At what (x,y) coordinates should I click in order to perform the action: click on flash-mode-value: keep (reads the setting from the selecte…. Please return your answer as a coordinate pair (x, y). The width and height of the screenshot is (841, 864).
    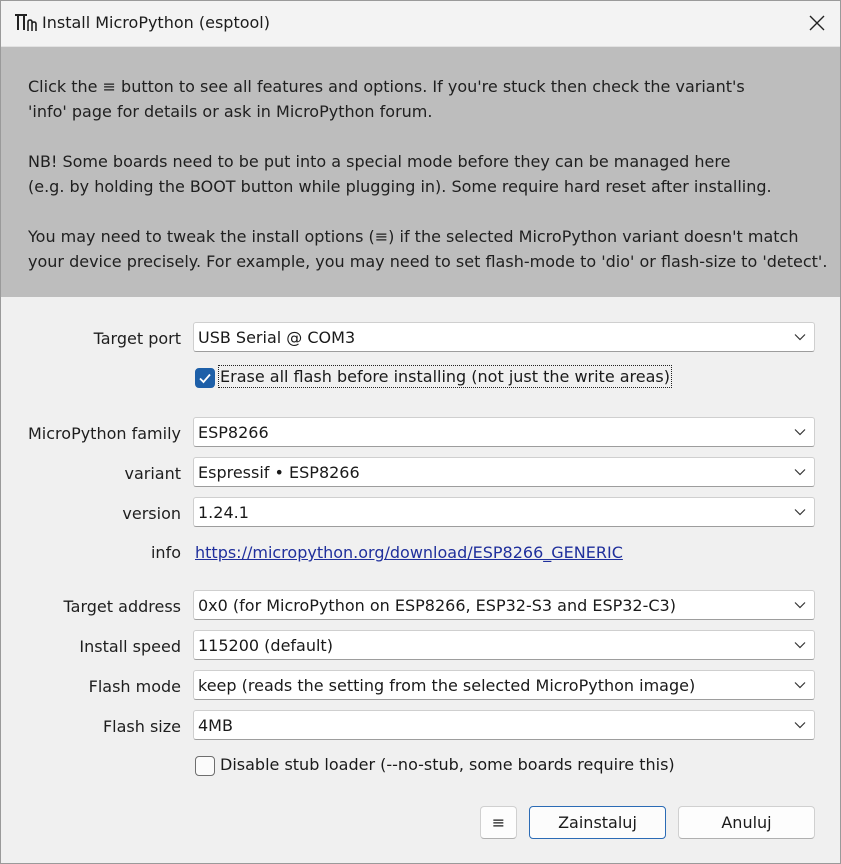
    Looking at the image, I should click on (447, 685).